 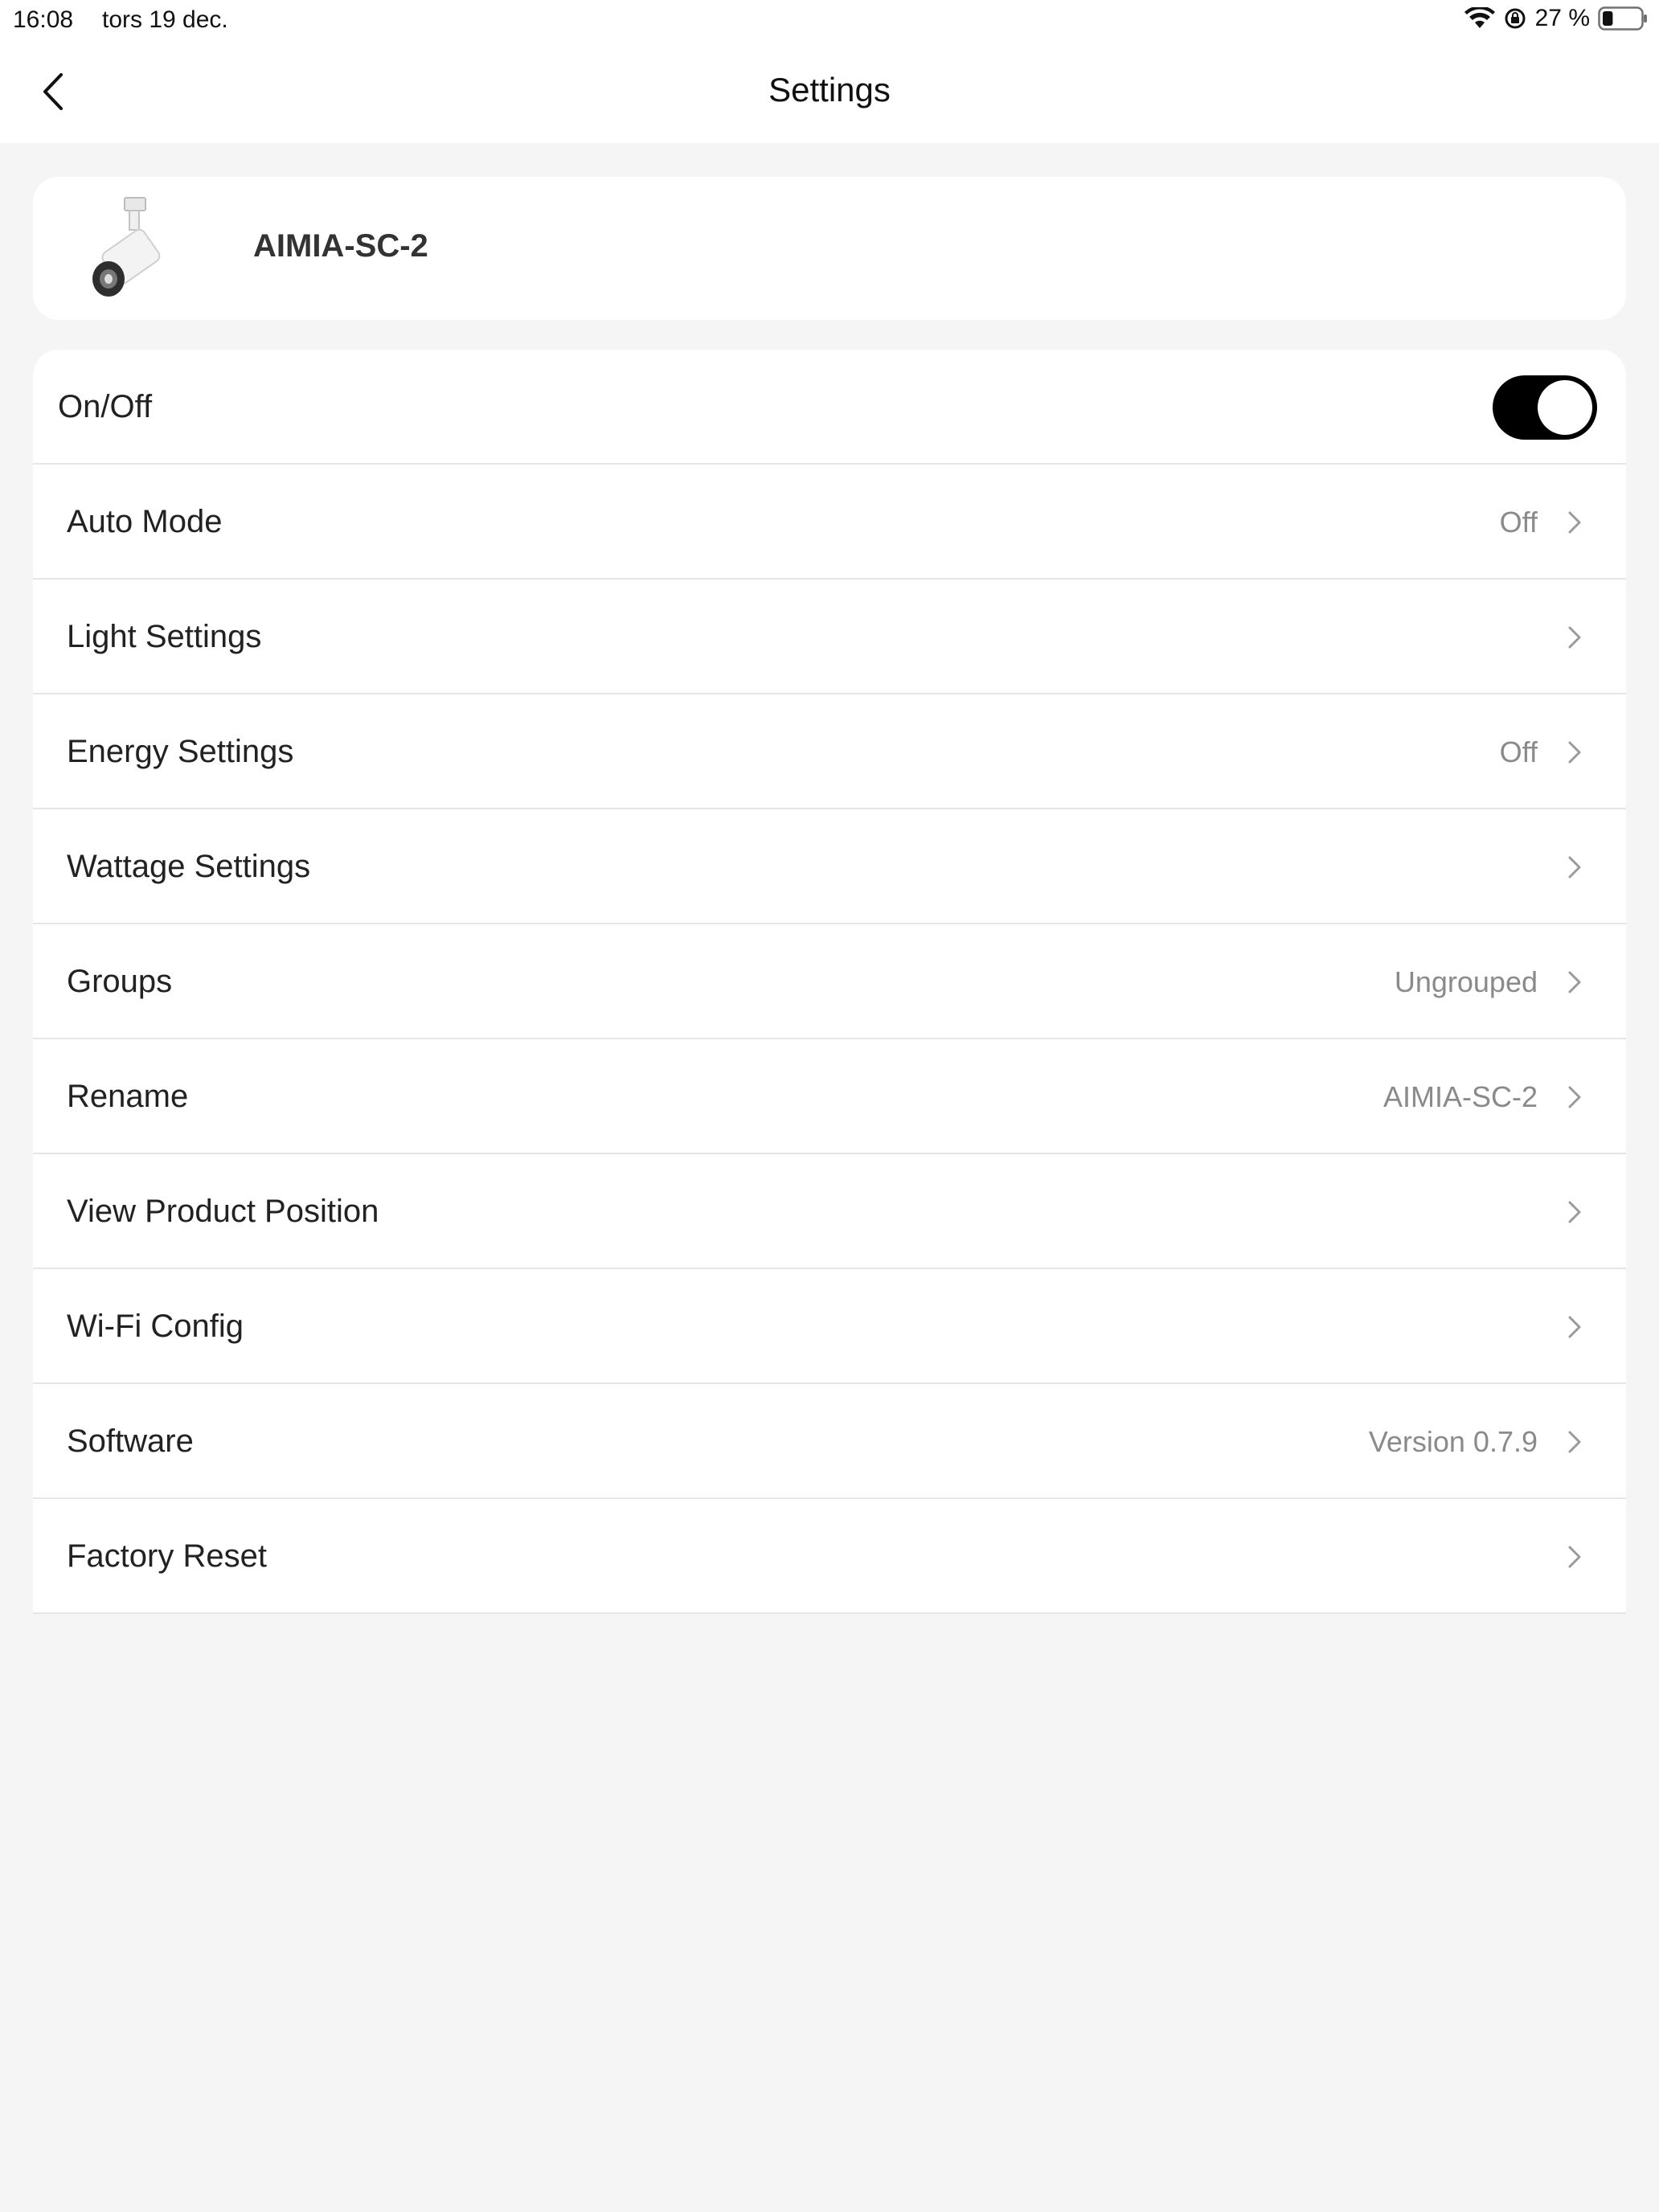 I want to click on toggle-knob, so click(x=1565, y=407).